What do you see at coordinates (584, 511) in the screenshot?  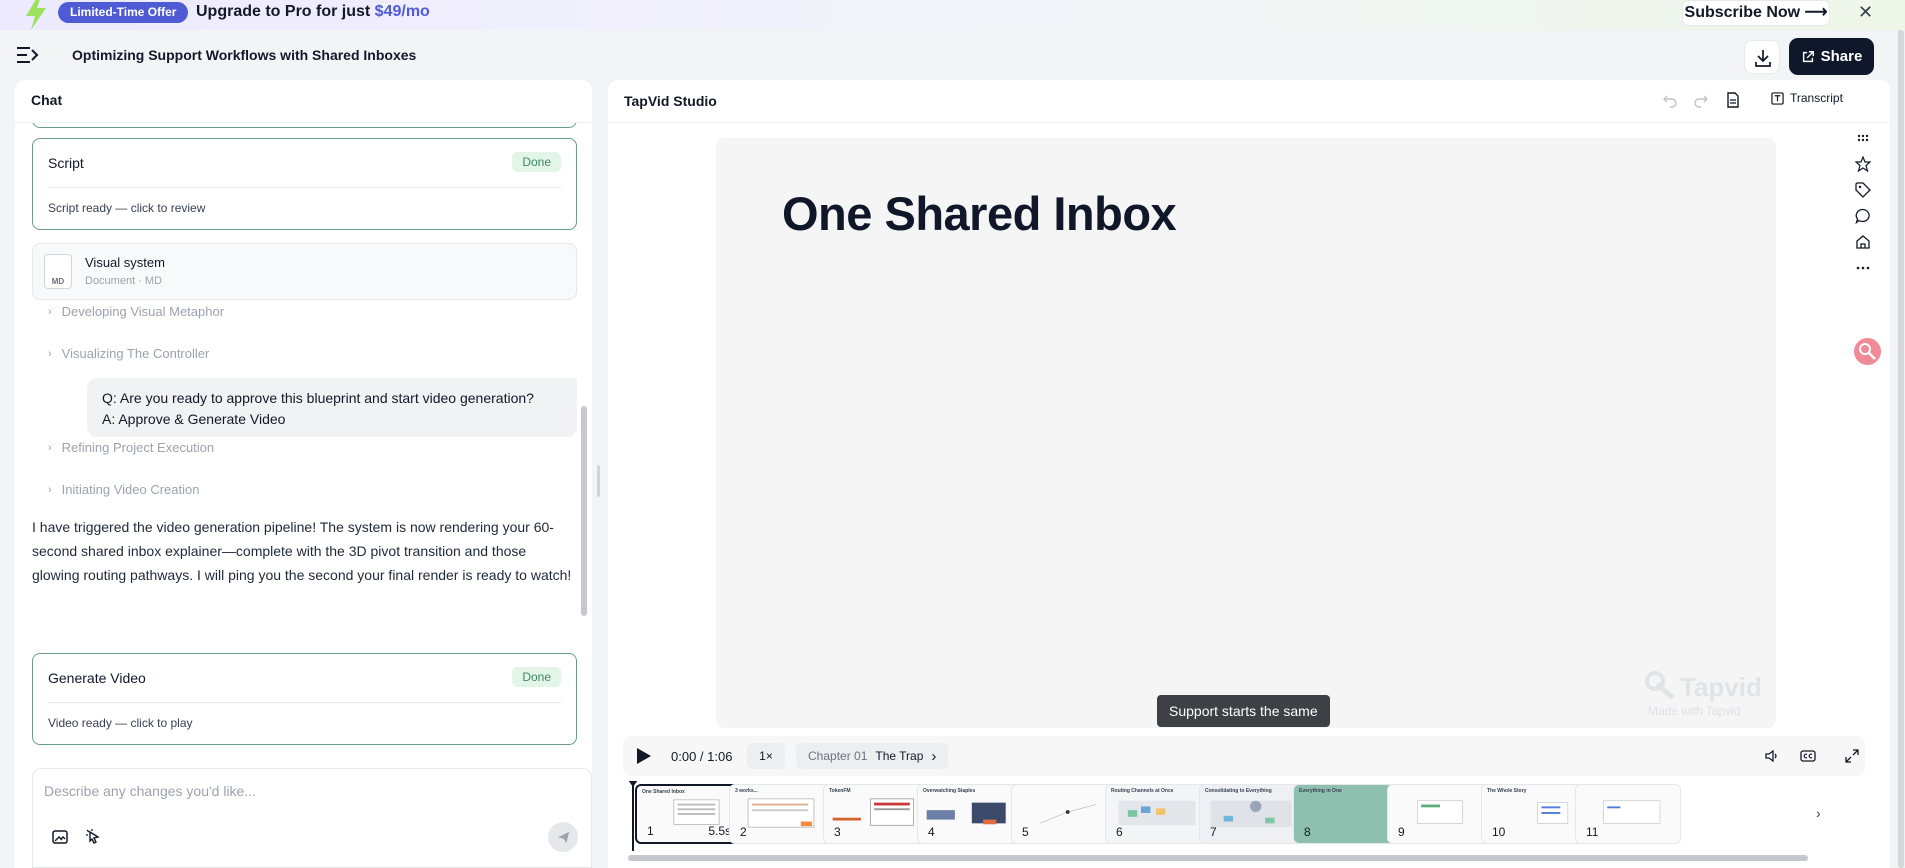 I see `chat-scrollbar` at bounding box center [584, 511].